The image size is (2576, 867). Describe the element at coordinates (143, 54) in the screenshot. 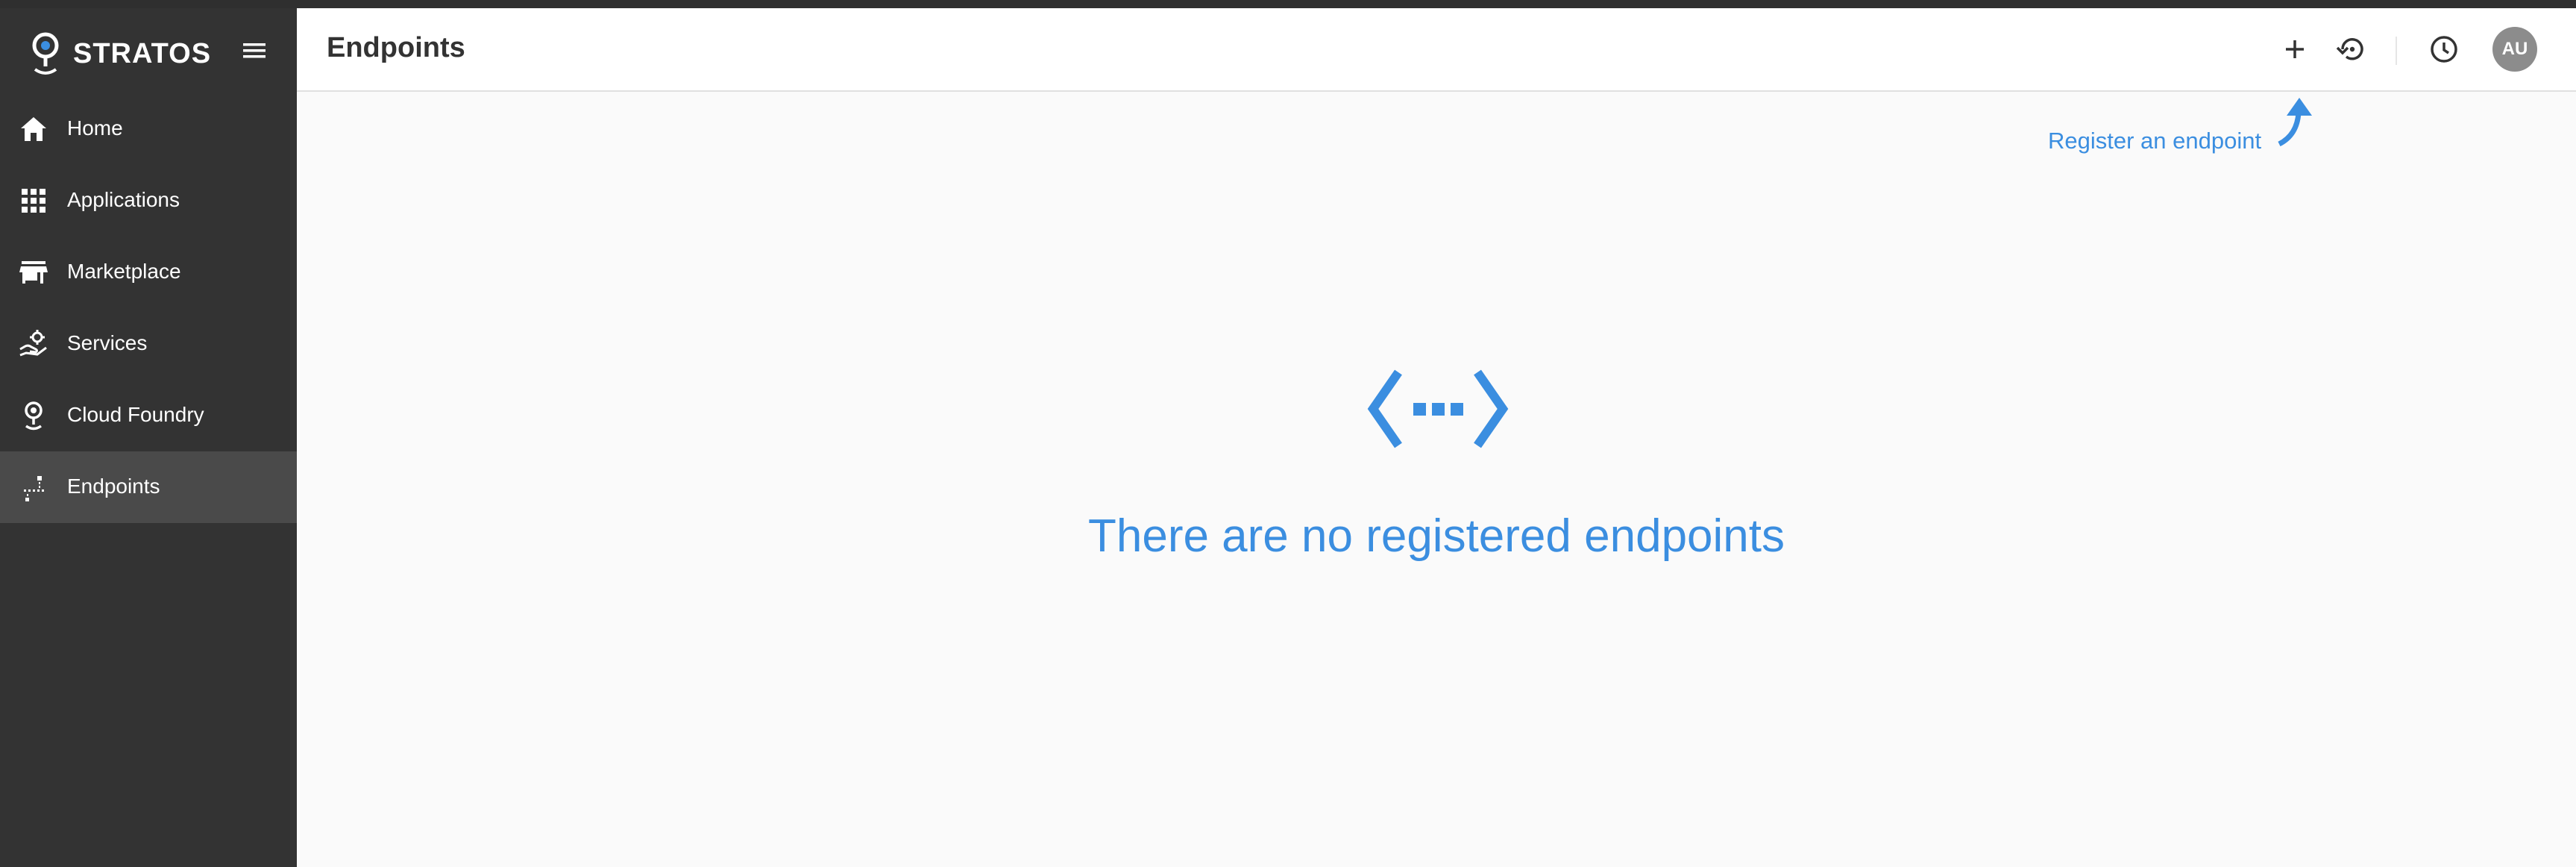

I see `brand-name: STRATOS` at that location.